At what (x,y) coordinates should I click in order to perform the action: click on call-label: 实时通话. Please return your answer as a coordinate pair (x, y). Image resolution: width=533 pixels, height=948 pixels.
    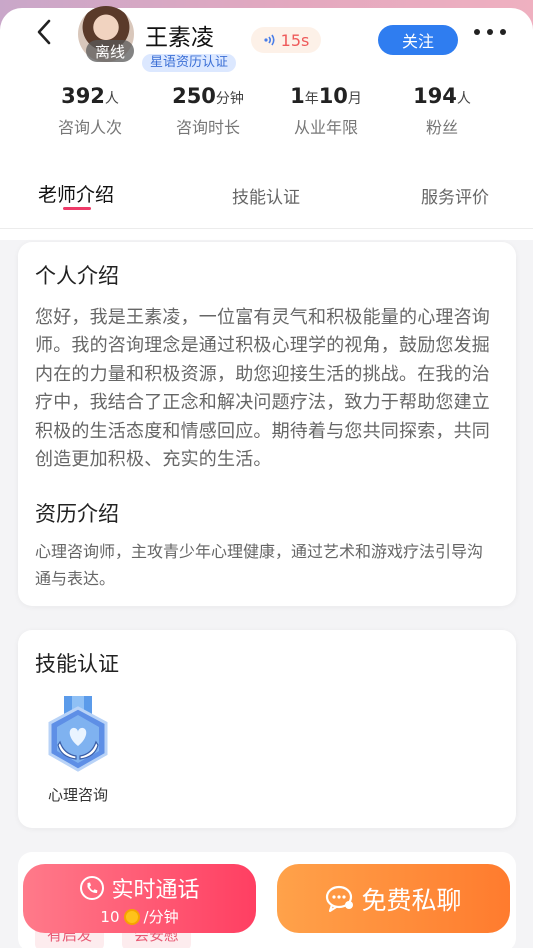
    Looking at the image, I should click on (155, 890).